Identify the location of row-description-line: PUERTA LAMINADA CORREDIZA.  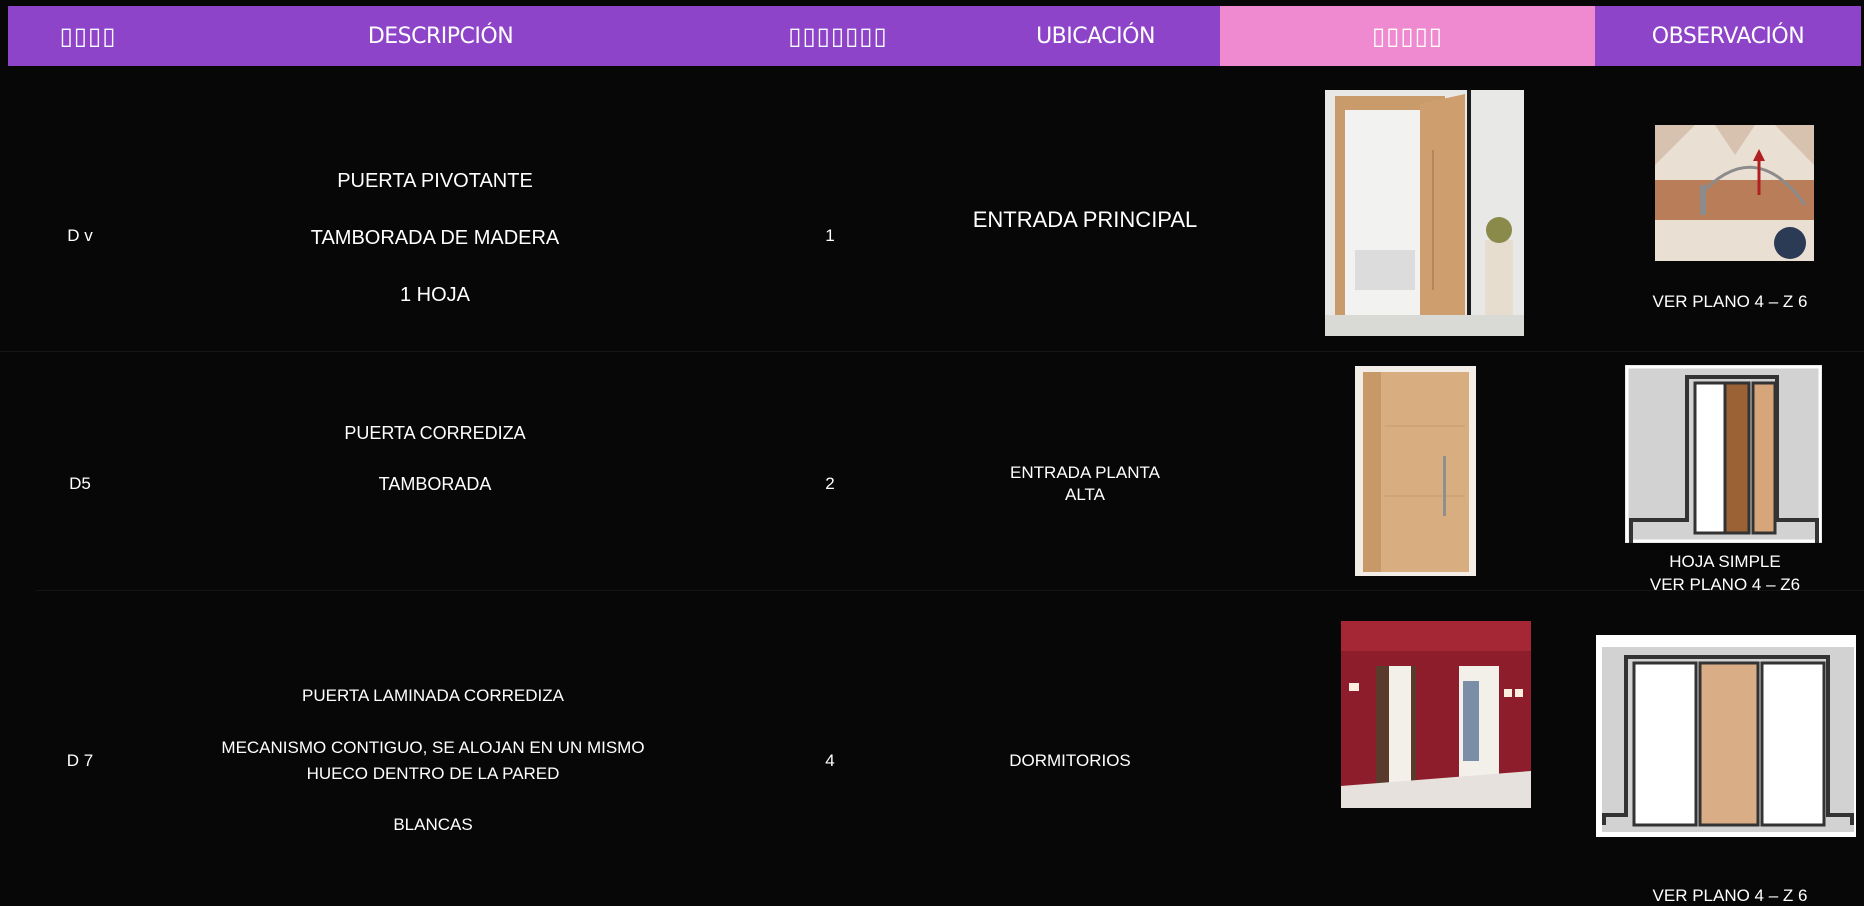
(433, 695).